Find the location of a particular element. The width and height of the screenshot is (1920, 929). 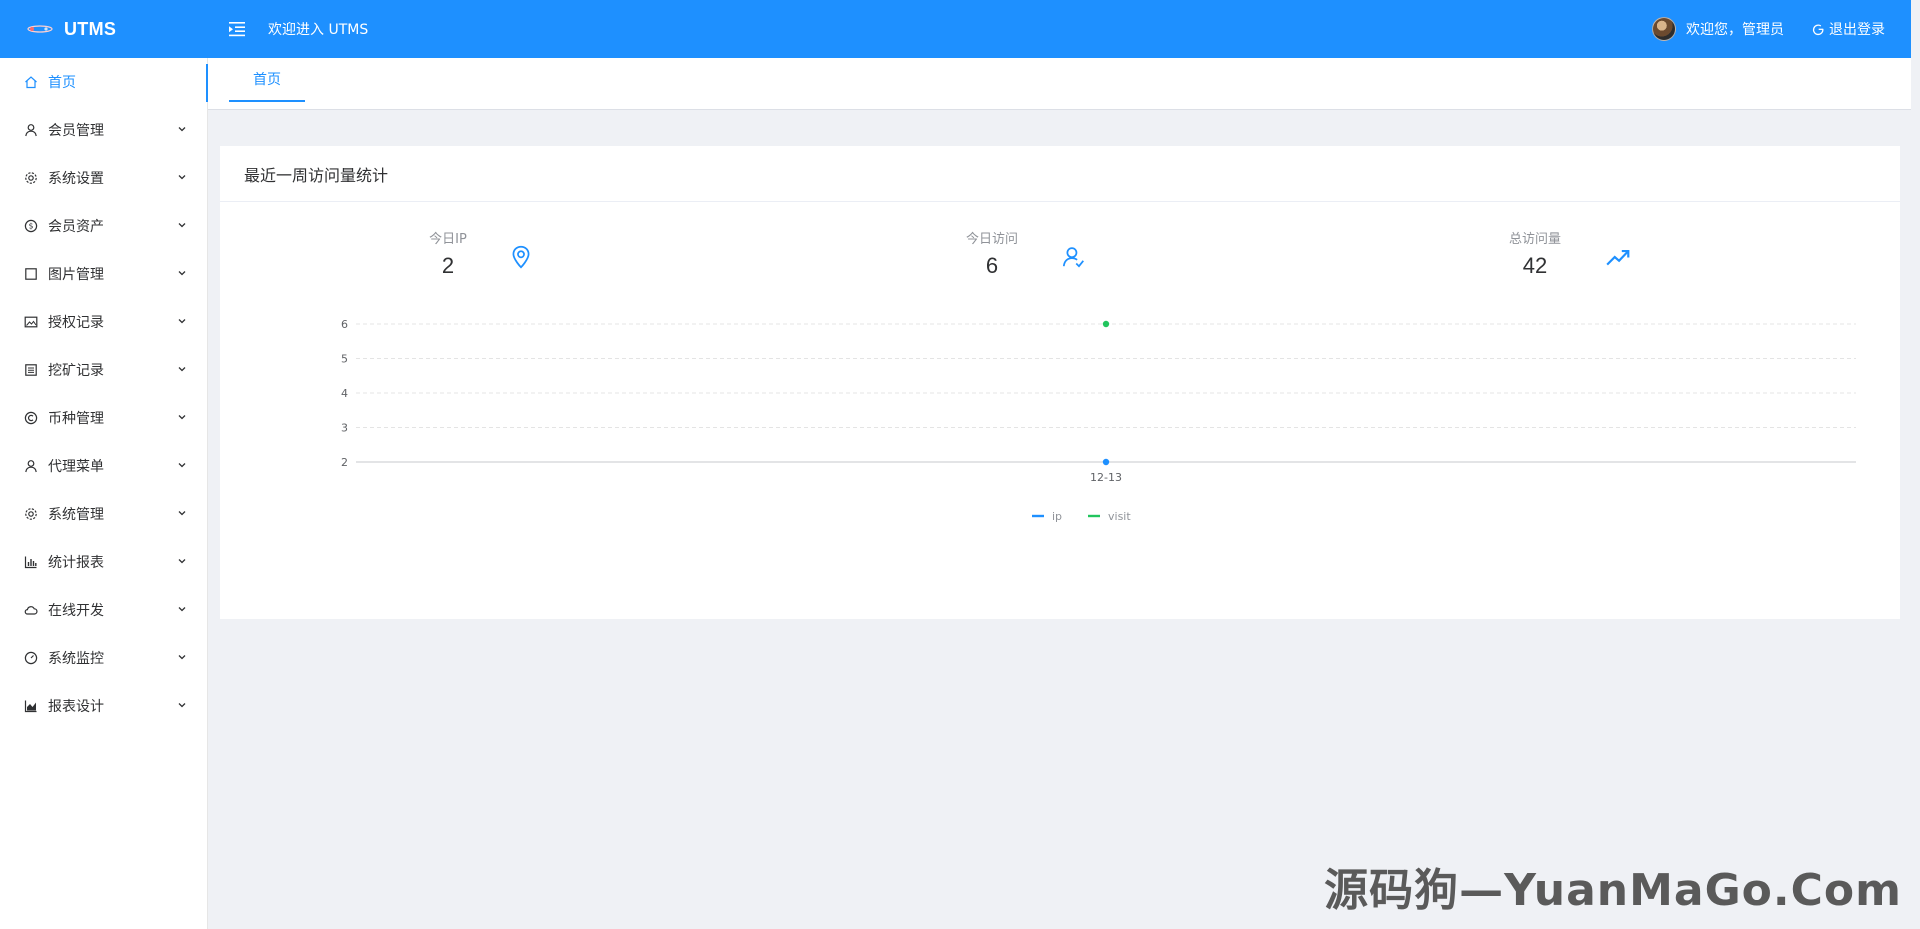

menu-toggle-icon is located at coordinates (237, 29).